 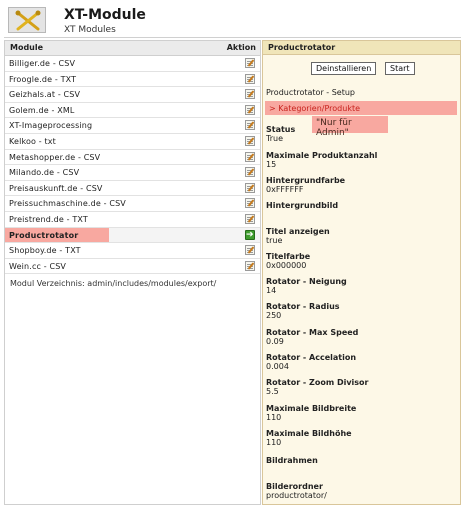 I want to click on field-label: Rotator - Zoom Divisor, so click(x=317, y=382).